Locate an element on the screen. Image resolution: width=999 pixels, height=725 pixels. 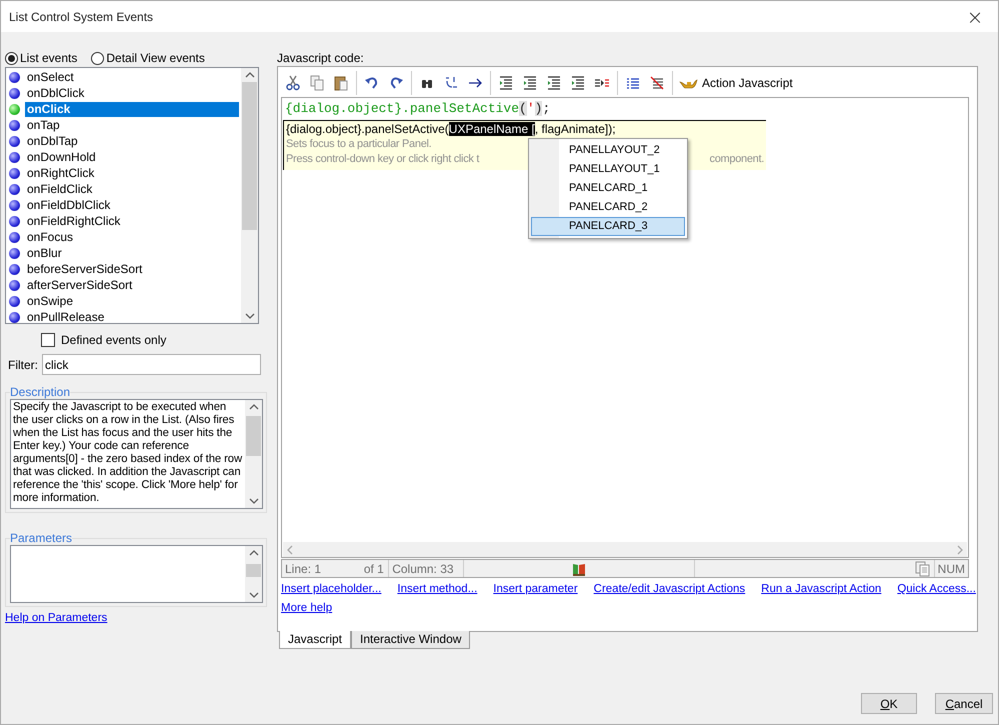
completion-item: PANELCARD_2 is located at coordinates (608, 207).